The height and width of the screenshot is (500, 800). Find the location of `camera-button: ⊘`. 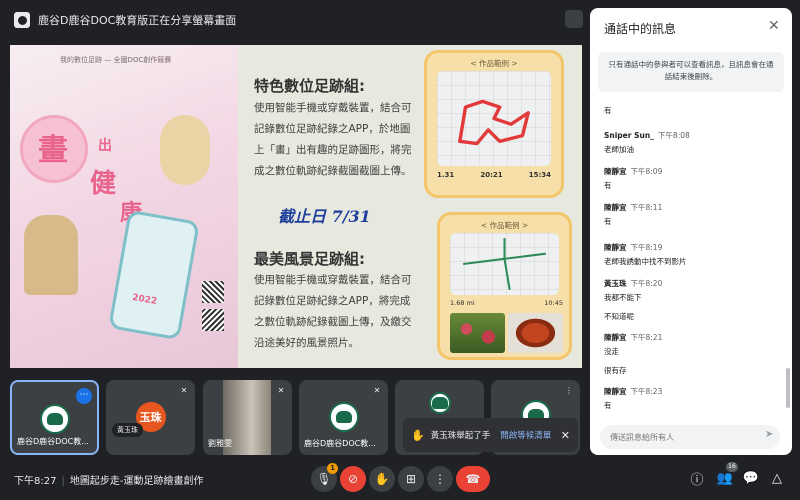

camera-button: ⊘ is located at coordinates (353, 479).